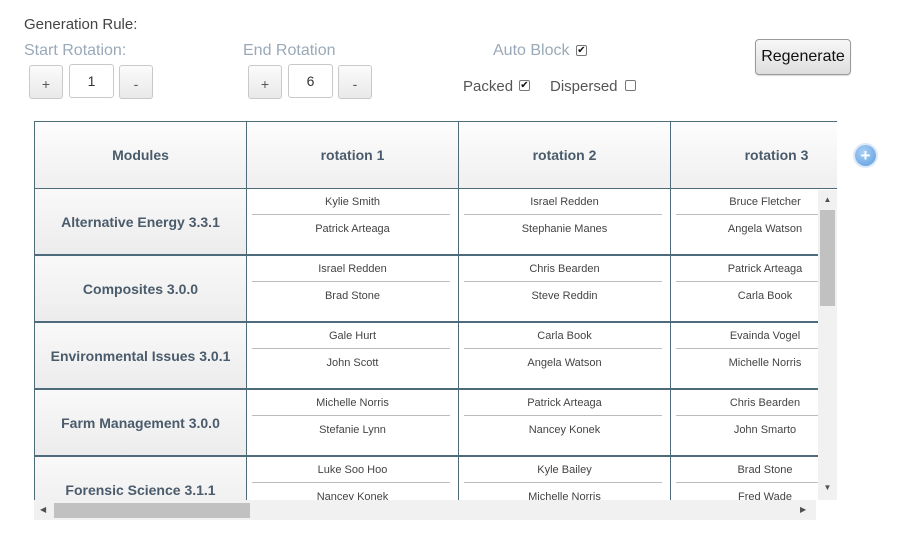 This screenshot has width=907, height=540. What do you see at coordinates (140, 155) in the screenshot?
I see `header-modules: Modules` at bounding box center [140, 155].